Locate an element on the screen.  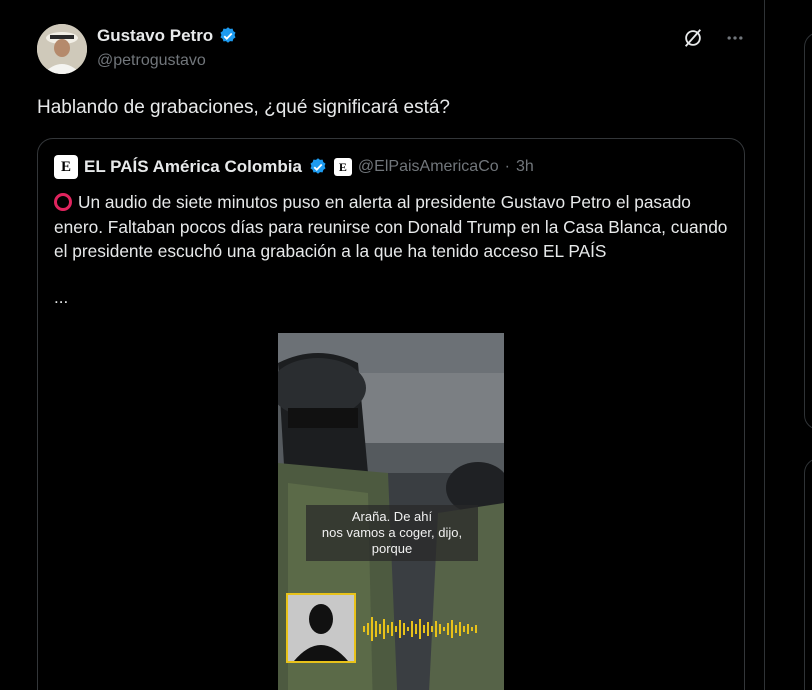
quoted-author-name: EL PAÍS América Colombia is located at coordinates (193, 167).